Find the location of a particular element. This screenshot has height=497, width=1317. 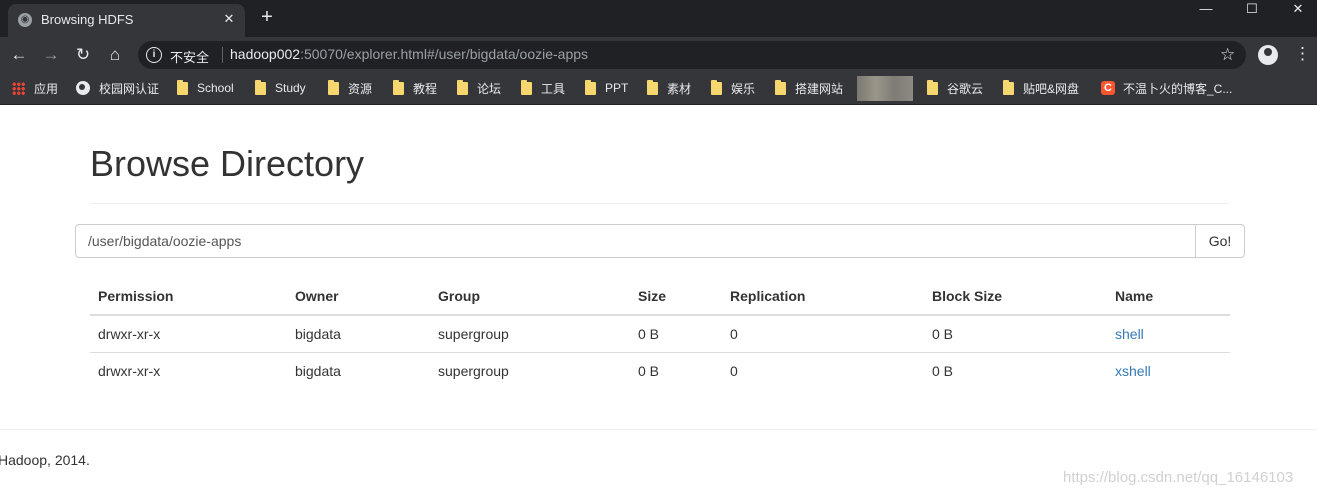

cell-permission: drwxr-xr-x is located at coordinates (129, 334).